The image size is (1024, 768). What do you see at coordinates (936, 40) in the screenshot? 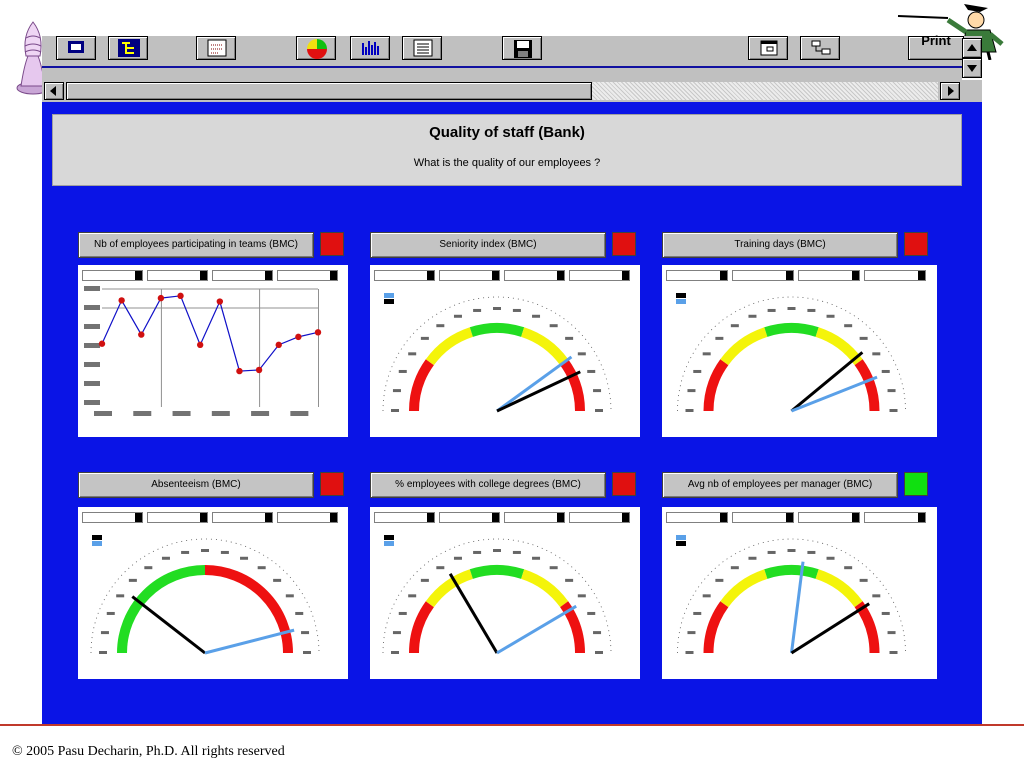
I see `print-label: Print` at bounding box center [936, 40].